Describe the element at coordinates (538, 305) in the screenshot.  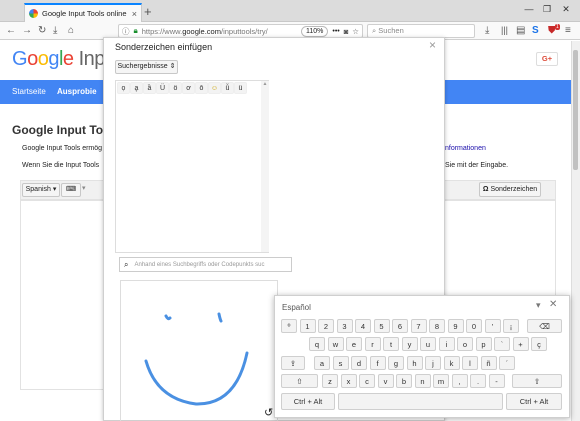
I see `keyboard-minimize-icon: ▾` at that location.